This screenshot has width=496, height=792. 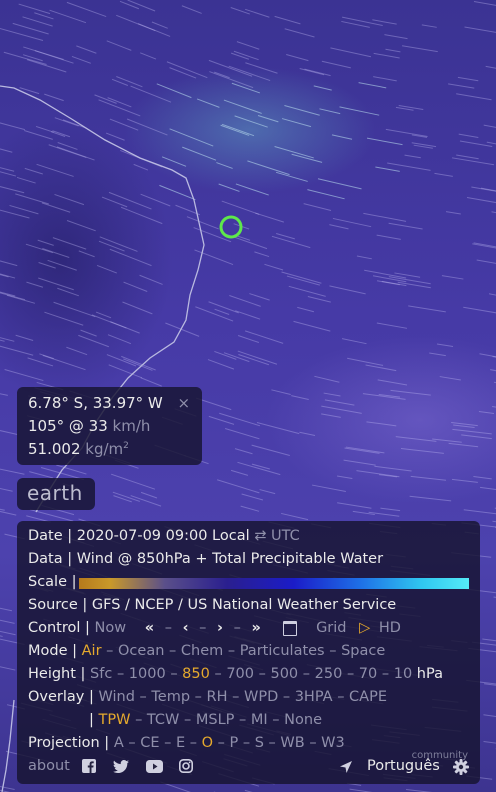 I want to click on scale-label: Scale |, so click(x=52, y=582).